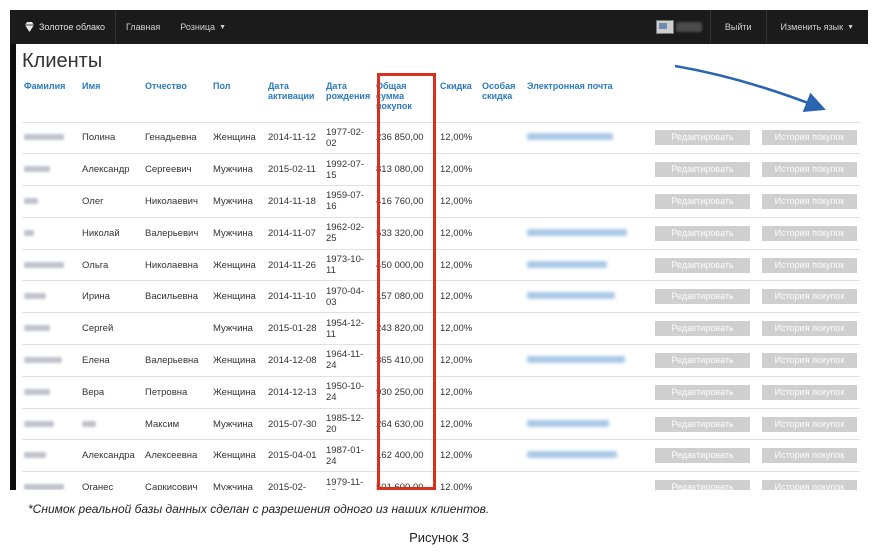 Image resolution: width=878 pixels, height=553 pixels. Describe the element at coordinates (664, 27) in the screenshot. I see `avatar` at that location.